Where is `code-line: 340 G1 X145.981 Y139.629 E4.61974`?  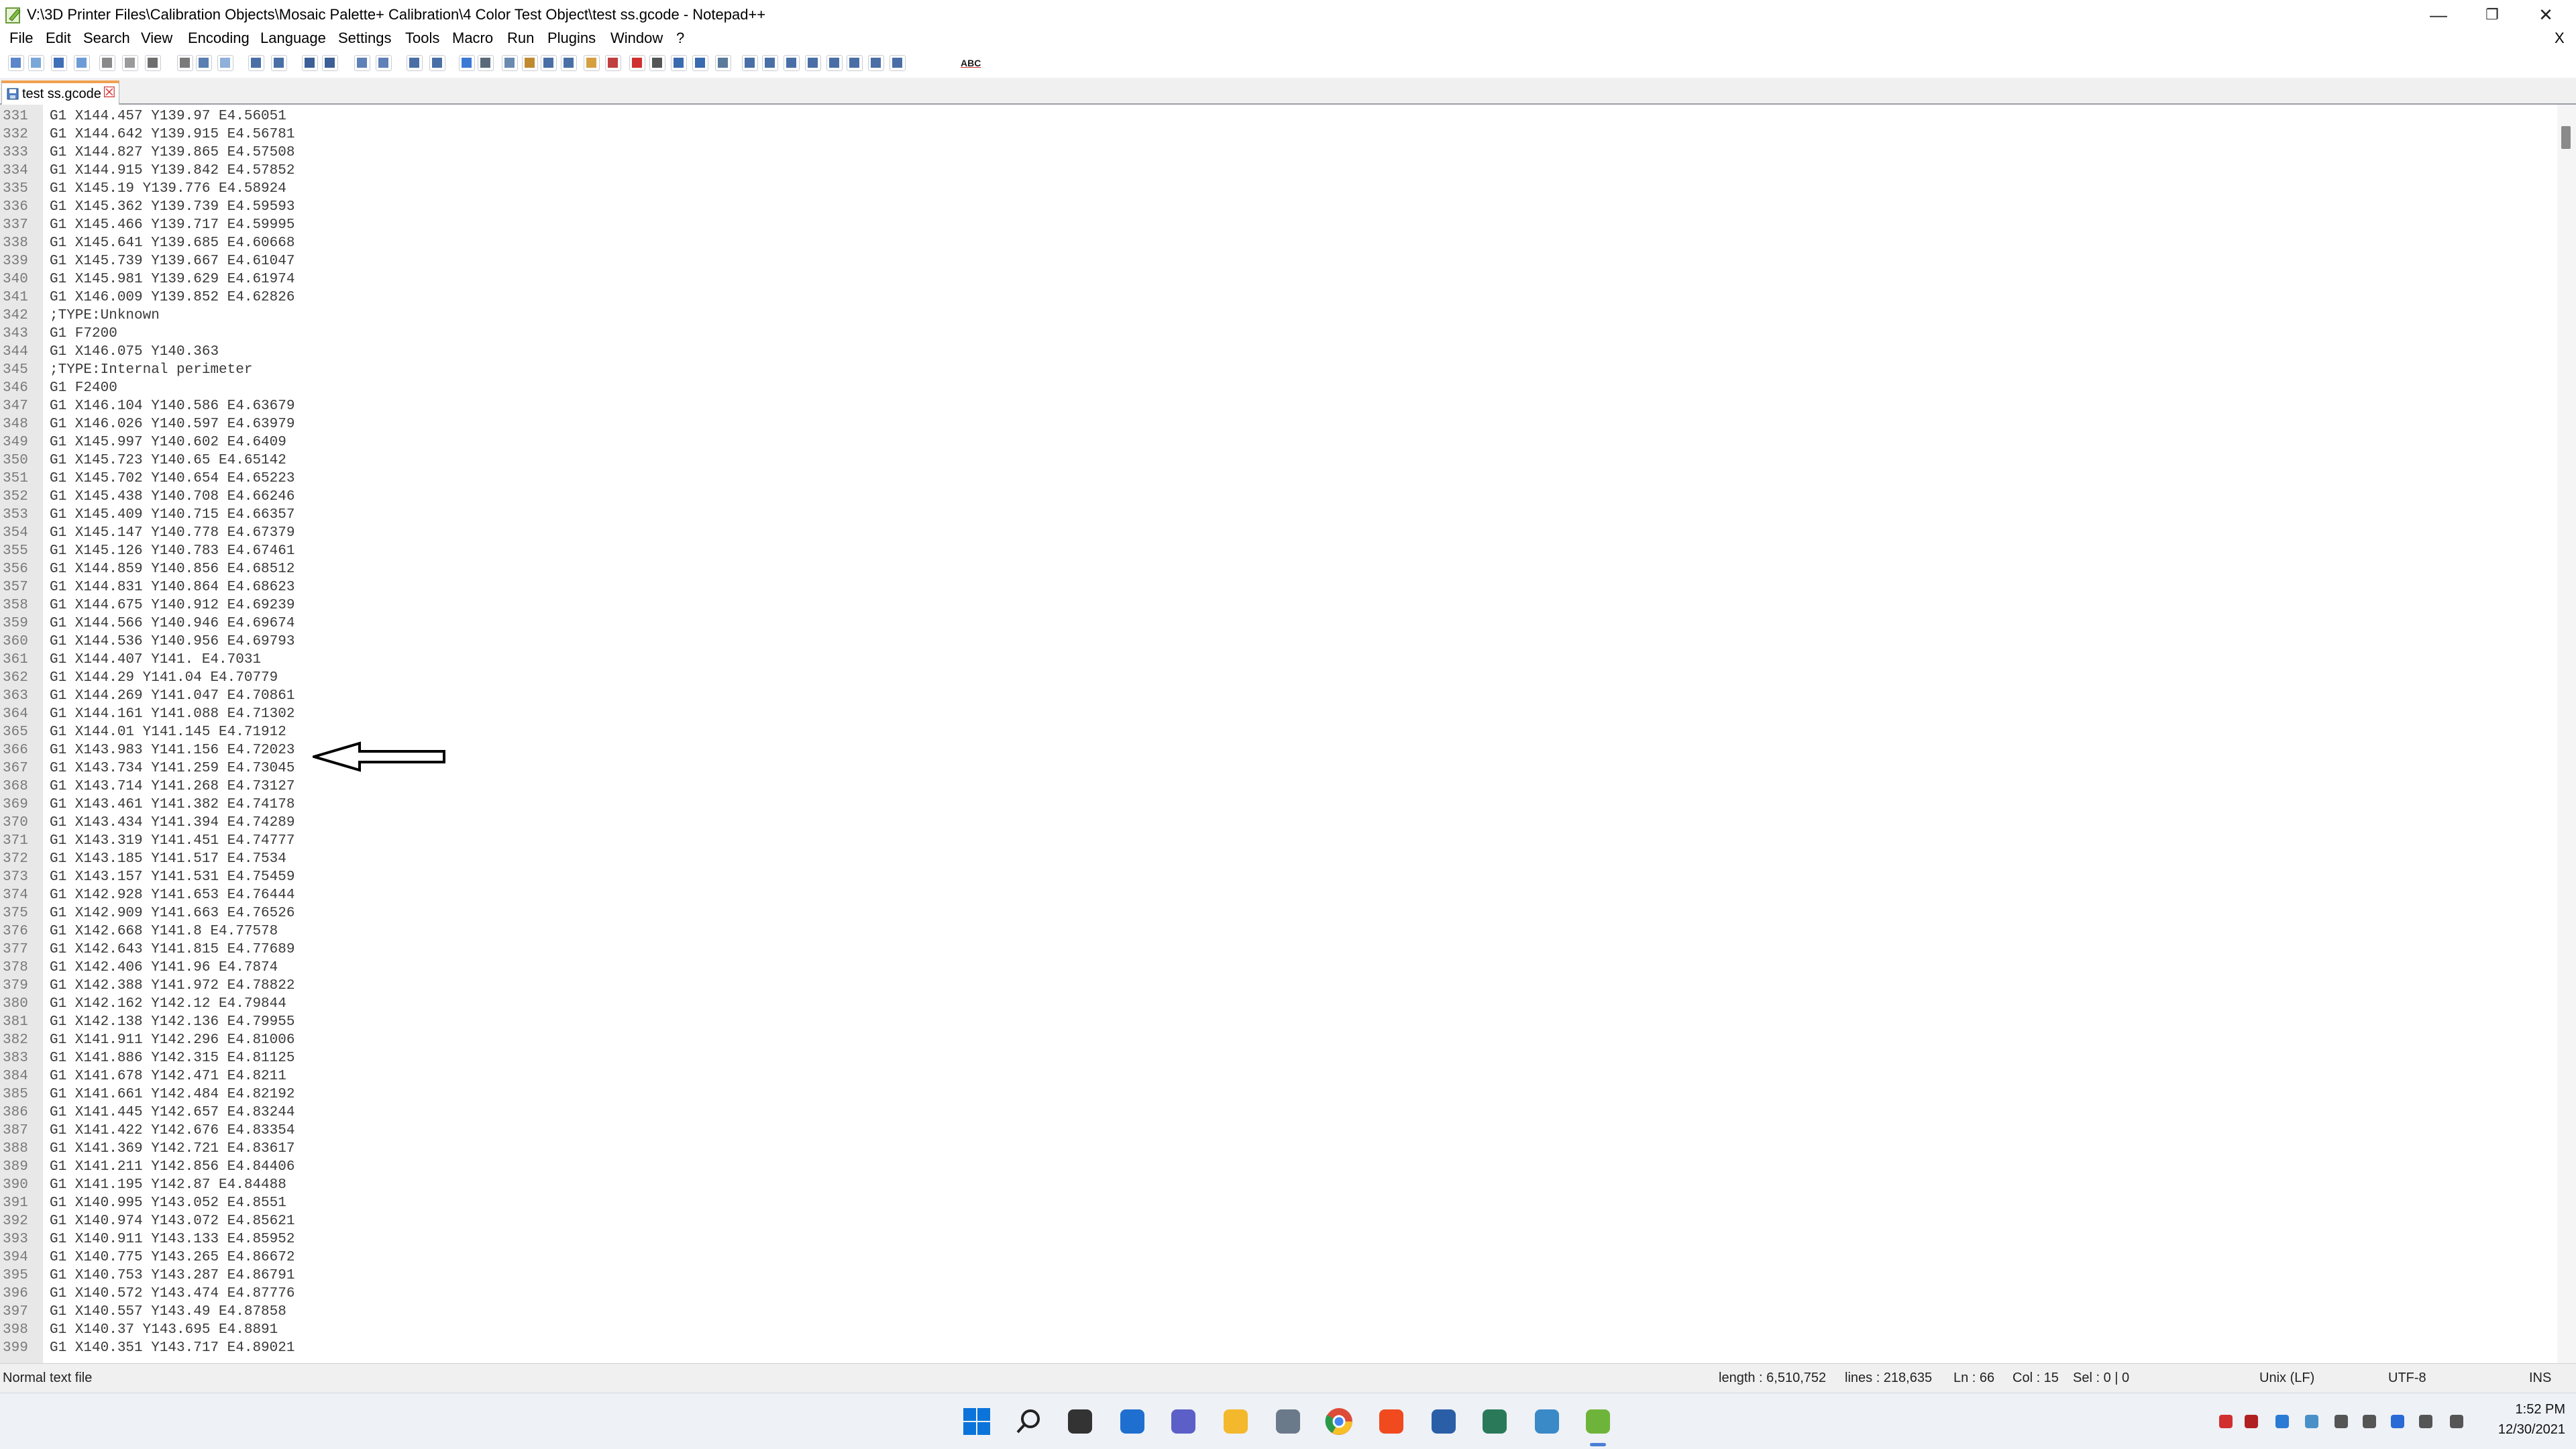
code-line: 340 G1 X145.981 Y139.629 E4.61974 is located at coordinates (1274, 279).